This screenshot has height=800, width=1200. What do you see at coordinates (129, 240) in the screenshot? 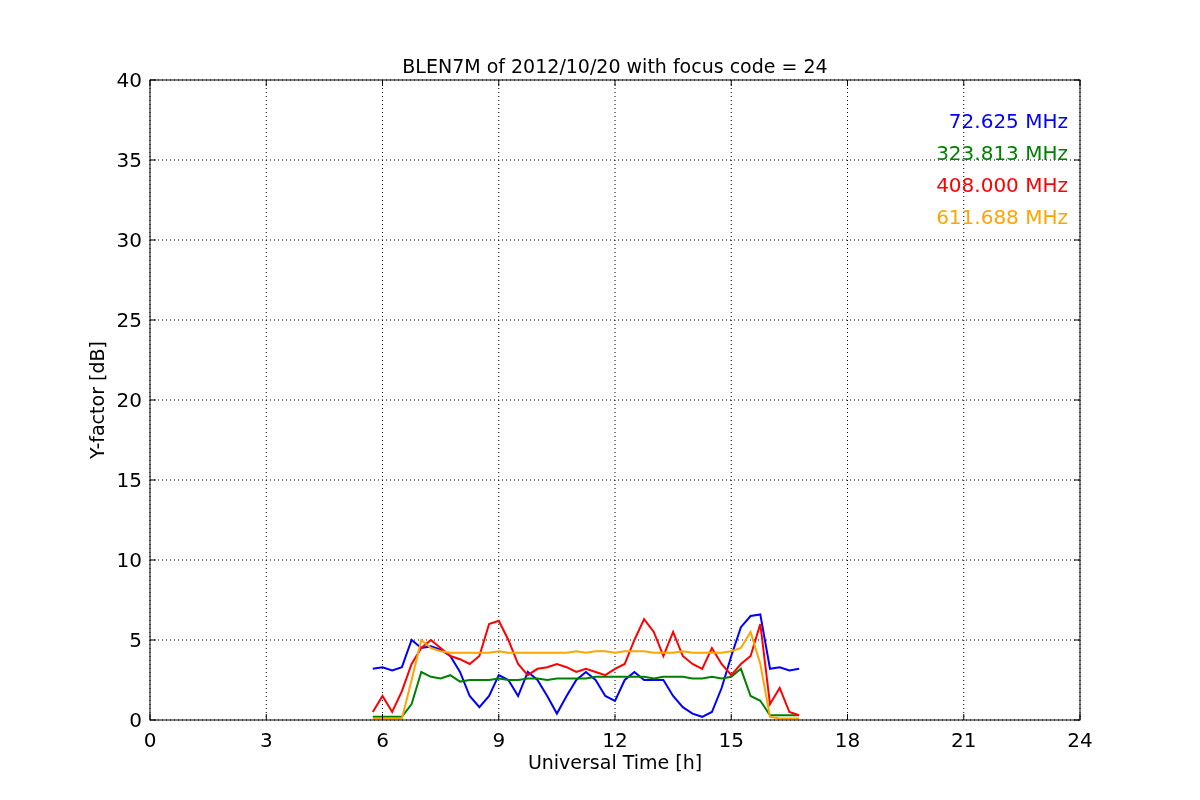
I see `y-tick-label: 30` at bounding box center [129, 240].